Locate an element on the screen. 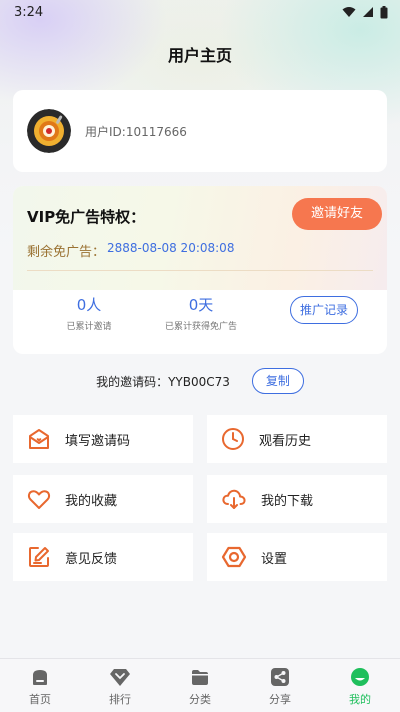 The height and width of the screenshot is (712, 400). ad-free-days-stat: 0天 已累计获得免广告 is located at coordinates (201, 313).